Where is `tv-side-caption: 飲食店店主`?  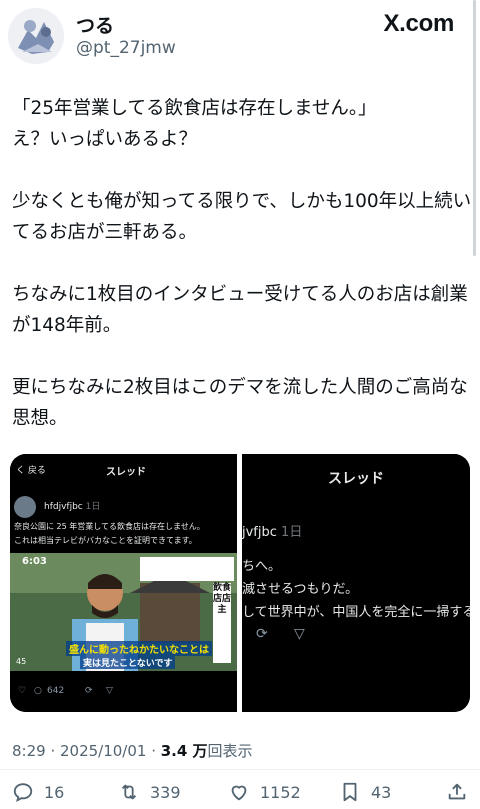 tv-side-caption: 飲食店店主 is located at coordinates (222, 623).